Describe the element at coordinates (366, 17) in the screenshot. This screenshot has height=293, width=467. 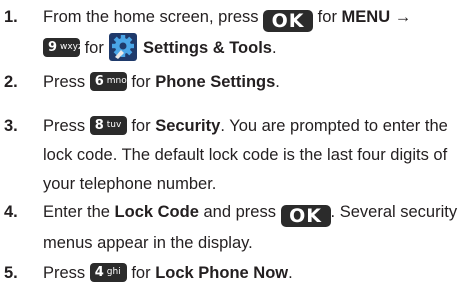
I see `bold-term: MENU` at that location.